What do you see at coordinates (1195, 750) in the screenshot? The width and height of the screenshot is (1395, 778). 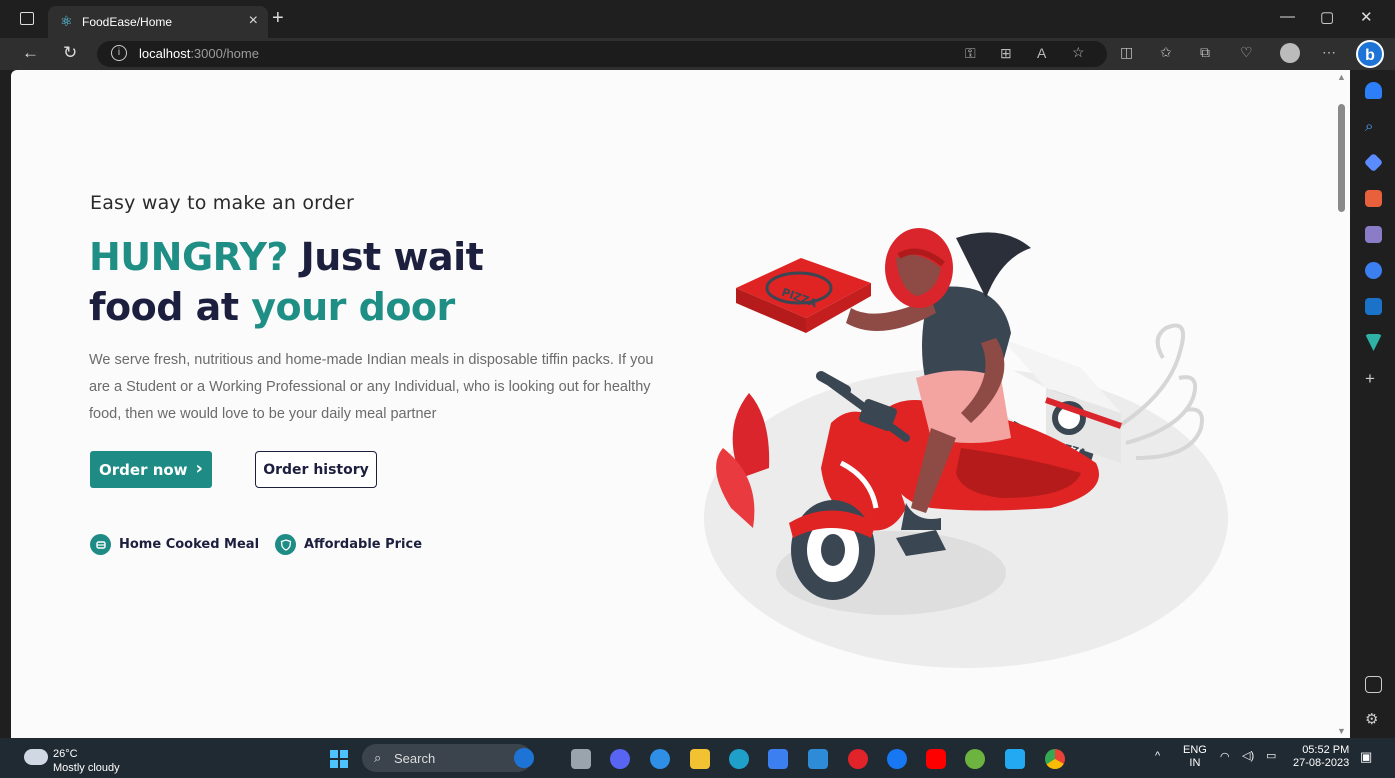 I see `language-code: ENG` at bounding box center [1195, 750].